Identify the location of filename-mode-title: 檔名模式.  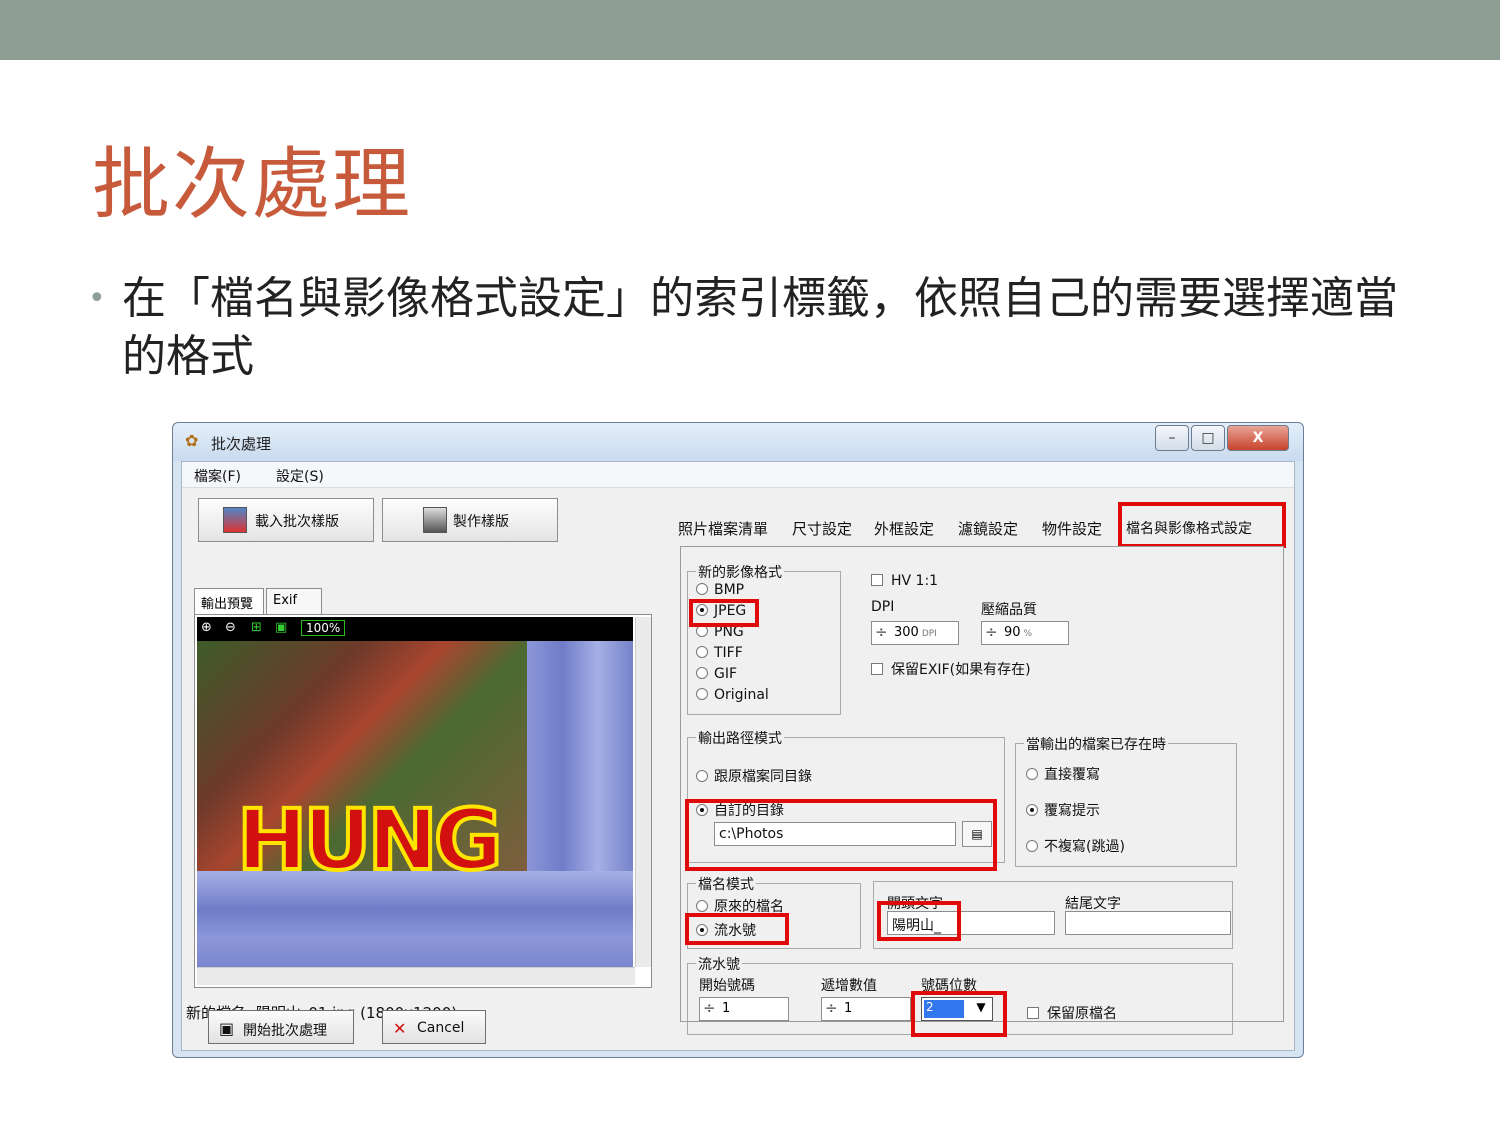
(726, 884).